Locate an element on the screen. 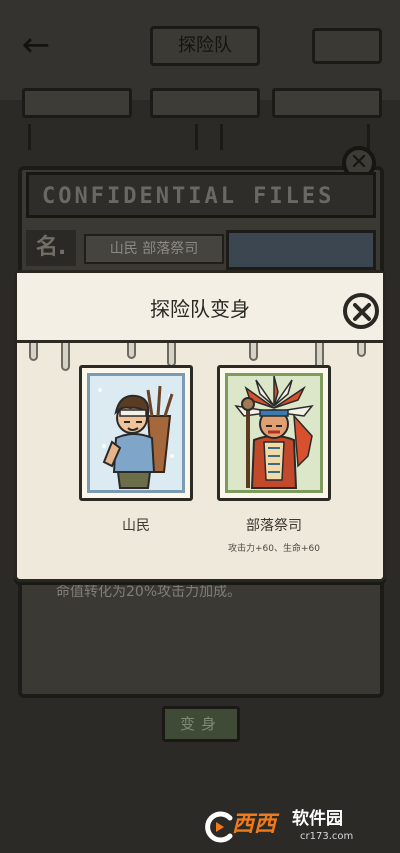  screen-title: 探险队 is located at coordinates (205, 46).